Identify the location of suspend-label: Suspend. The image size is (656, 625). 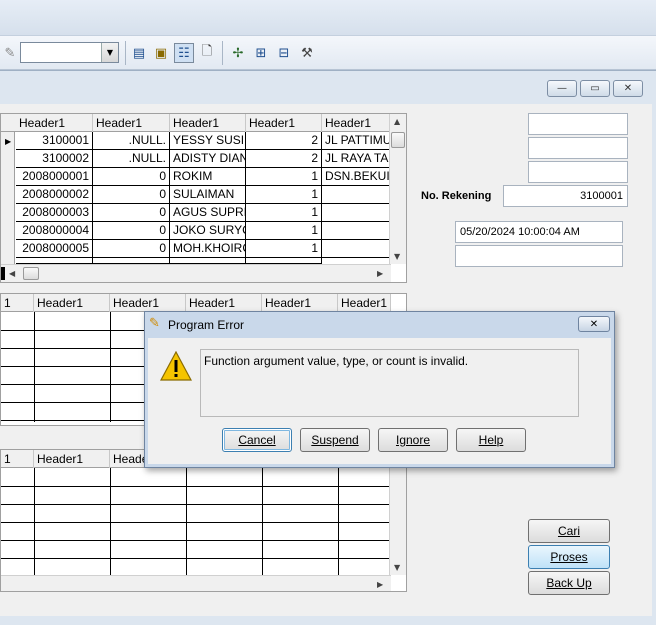
(335, 440).